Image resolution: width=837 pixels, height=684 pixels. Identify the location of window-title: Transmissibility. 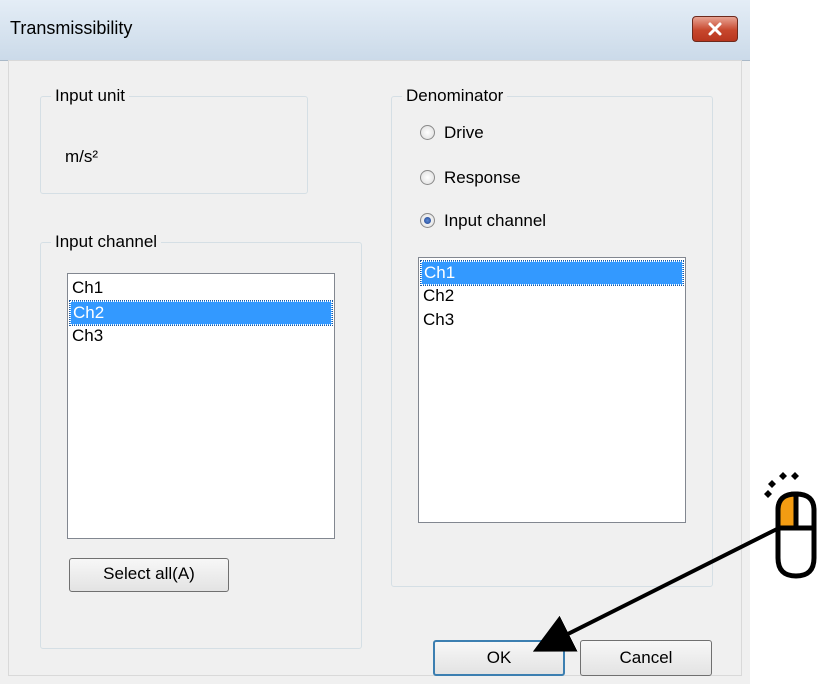
(71, 28).